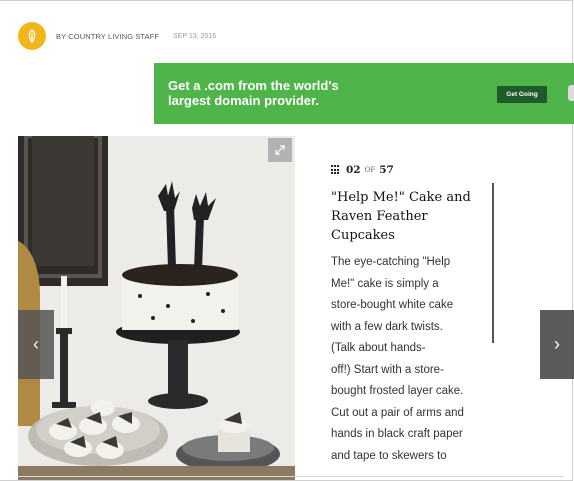 Image resolution: width=574 pixels, height=481 pixels. I want to click on expand-icon, so click(280, 150).